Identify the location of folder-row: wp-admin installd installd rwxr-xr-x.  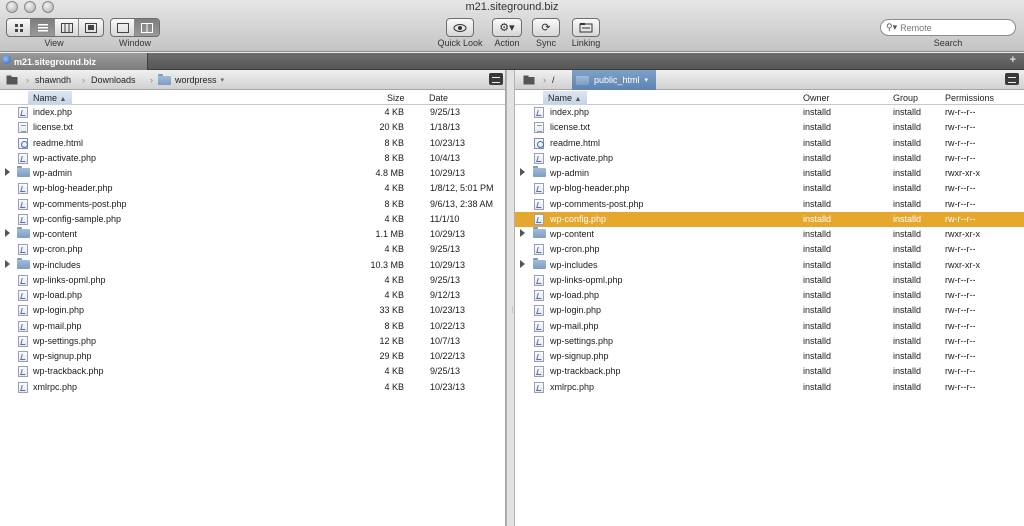
(769, 173).